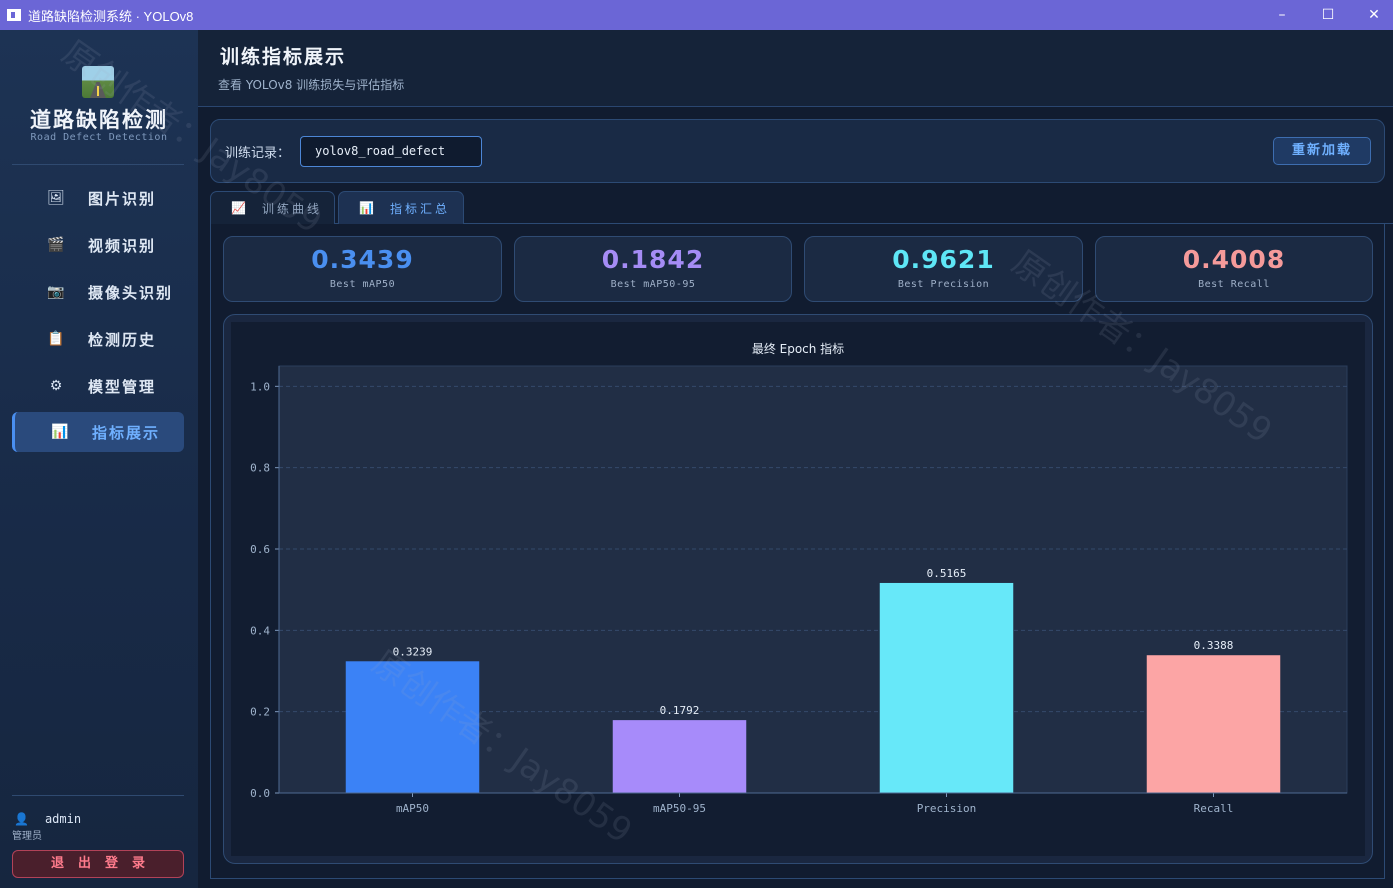 The height and width of the screenshot is (888, 1393). I want to click on user-role: 管理员, so click(27, 836).